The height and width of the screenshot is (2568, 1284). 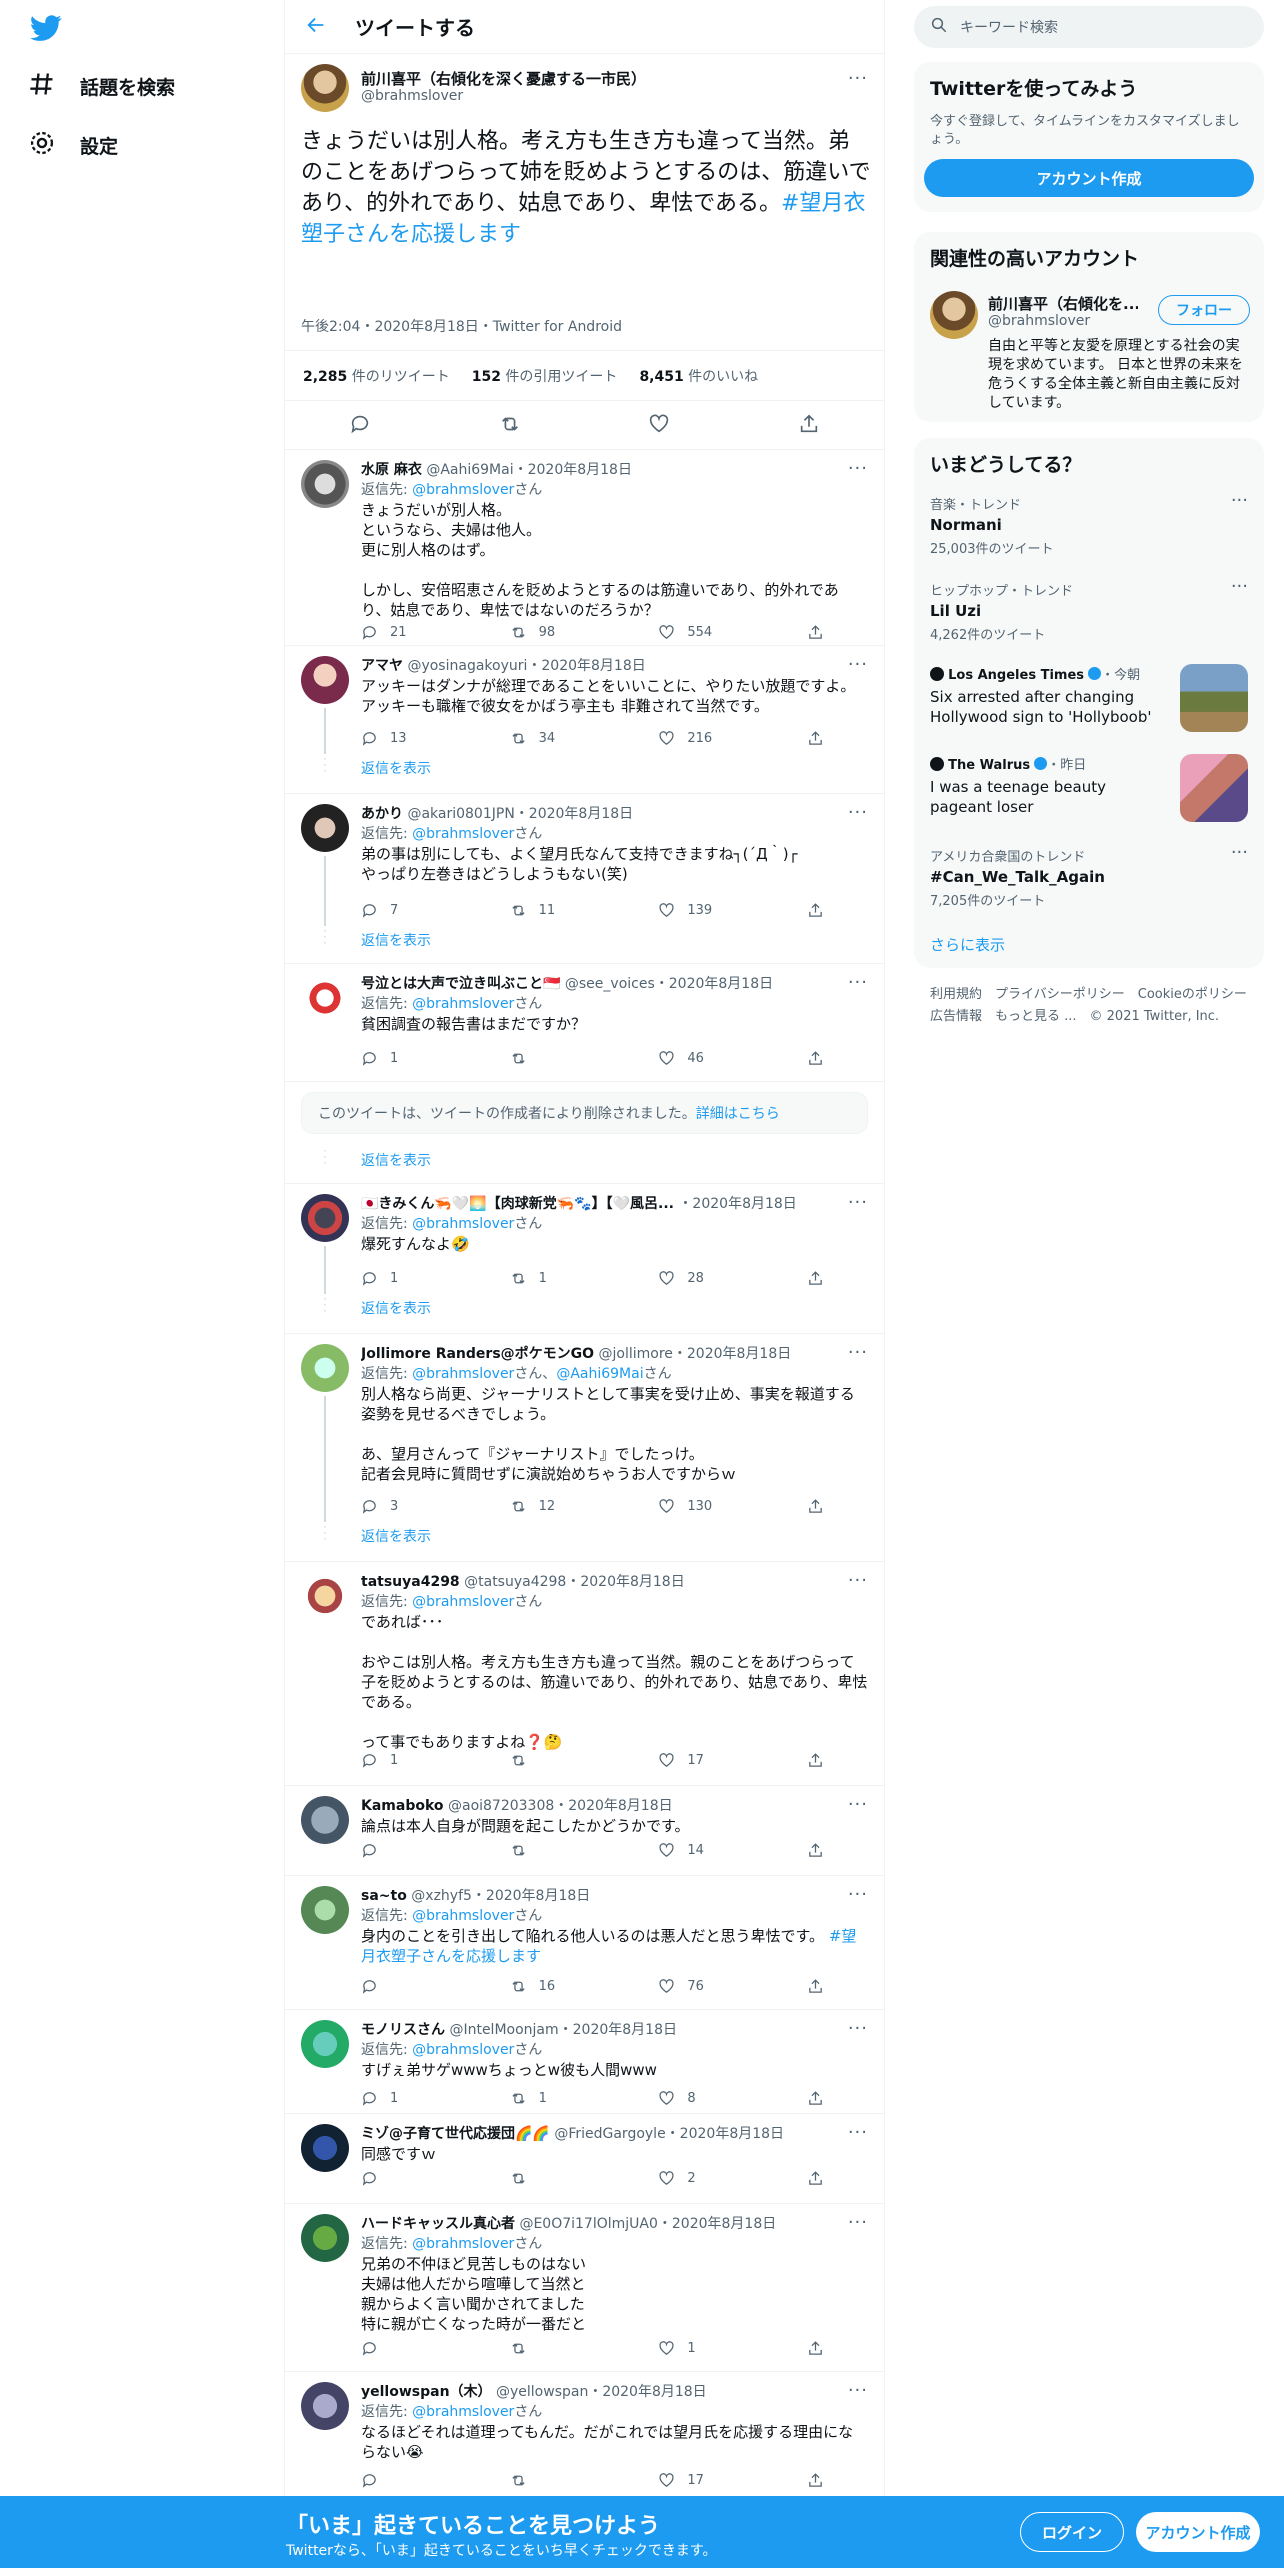 What do you see at coordinates (503, 78) in the screenshot?
I see `author-name: 前川喜平（右傾化を深く憂慮する一市民）` at bounding box center [503, 78].